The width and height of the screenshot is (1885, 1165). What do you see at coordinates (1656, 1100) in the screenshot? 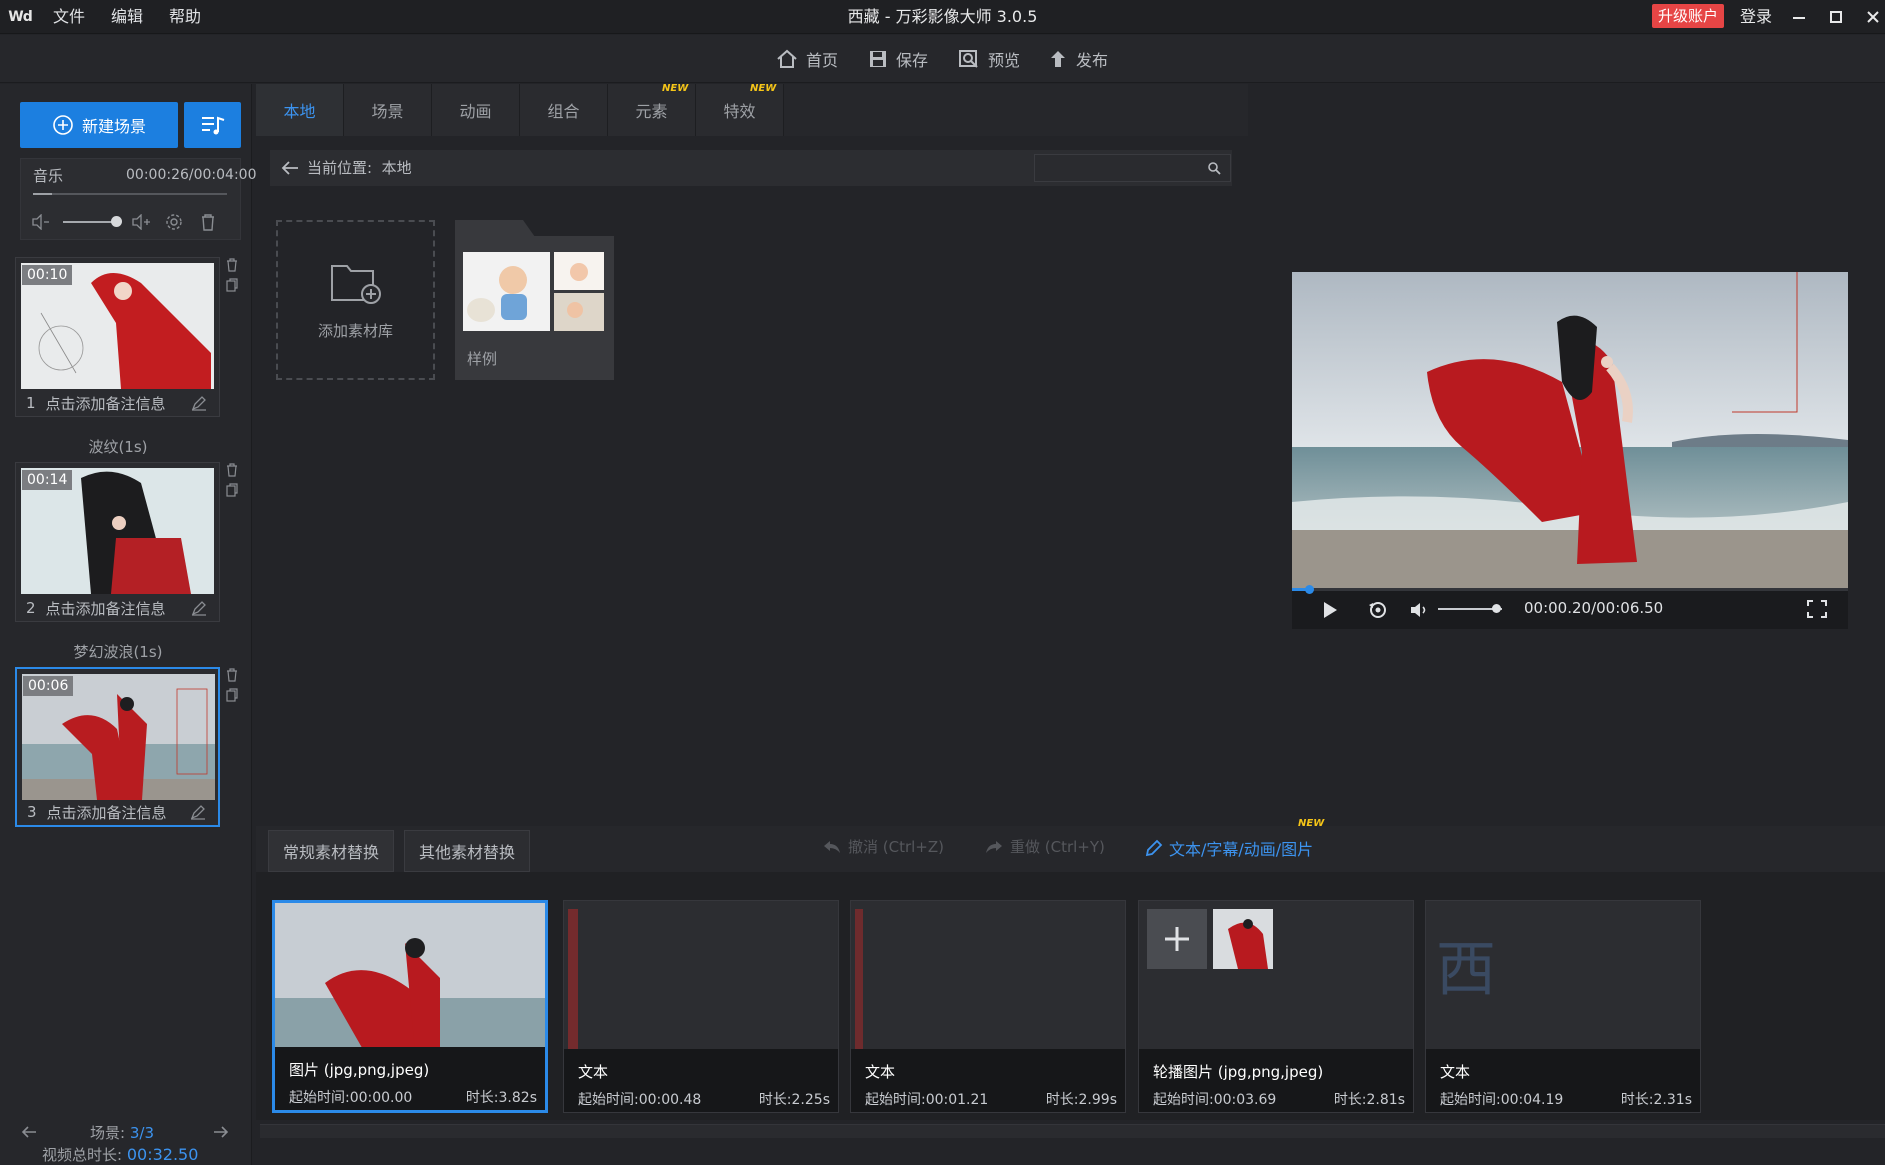
I see `clip-duration: 时长:2.31s` at bounding box center [1656, 1100].